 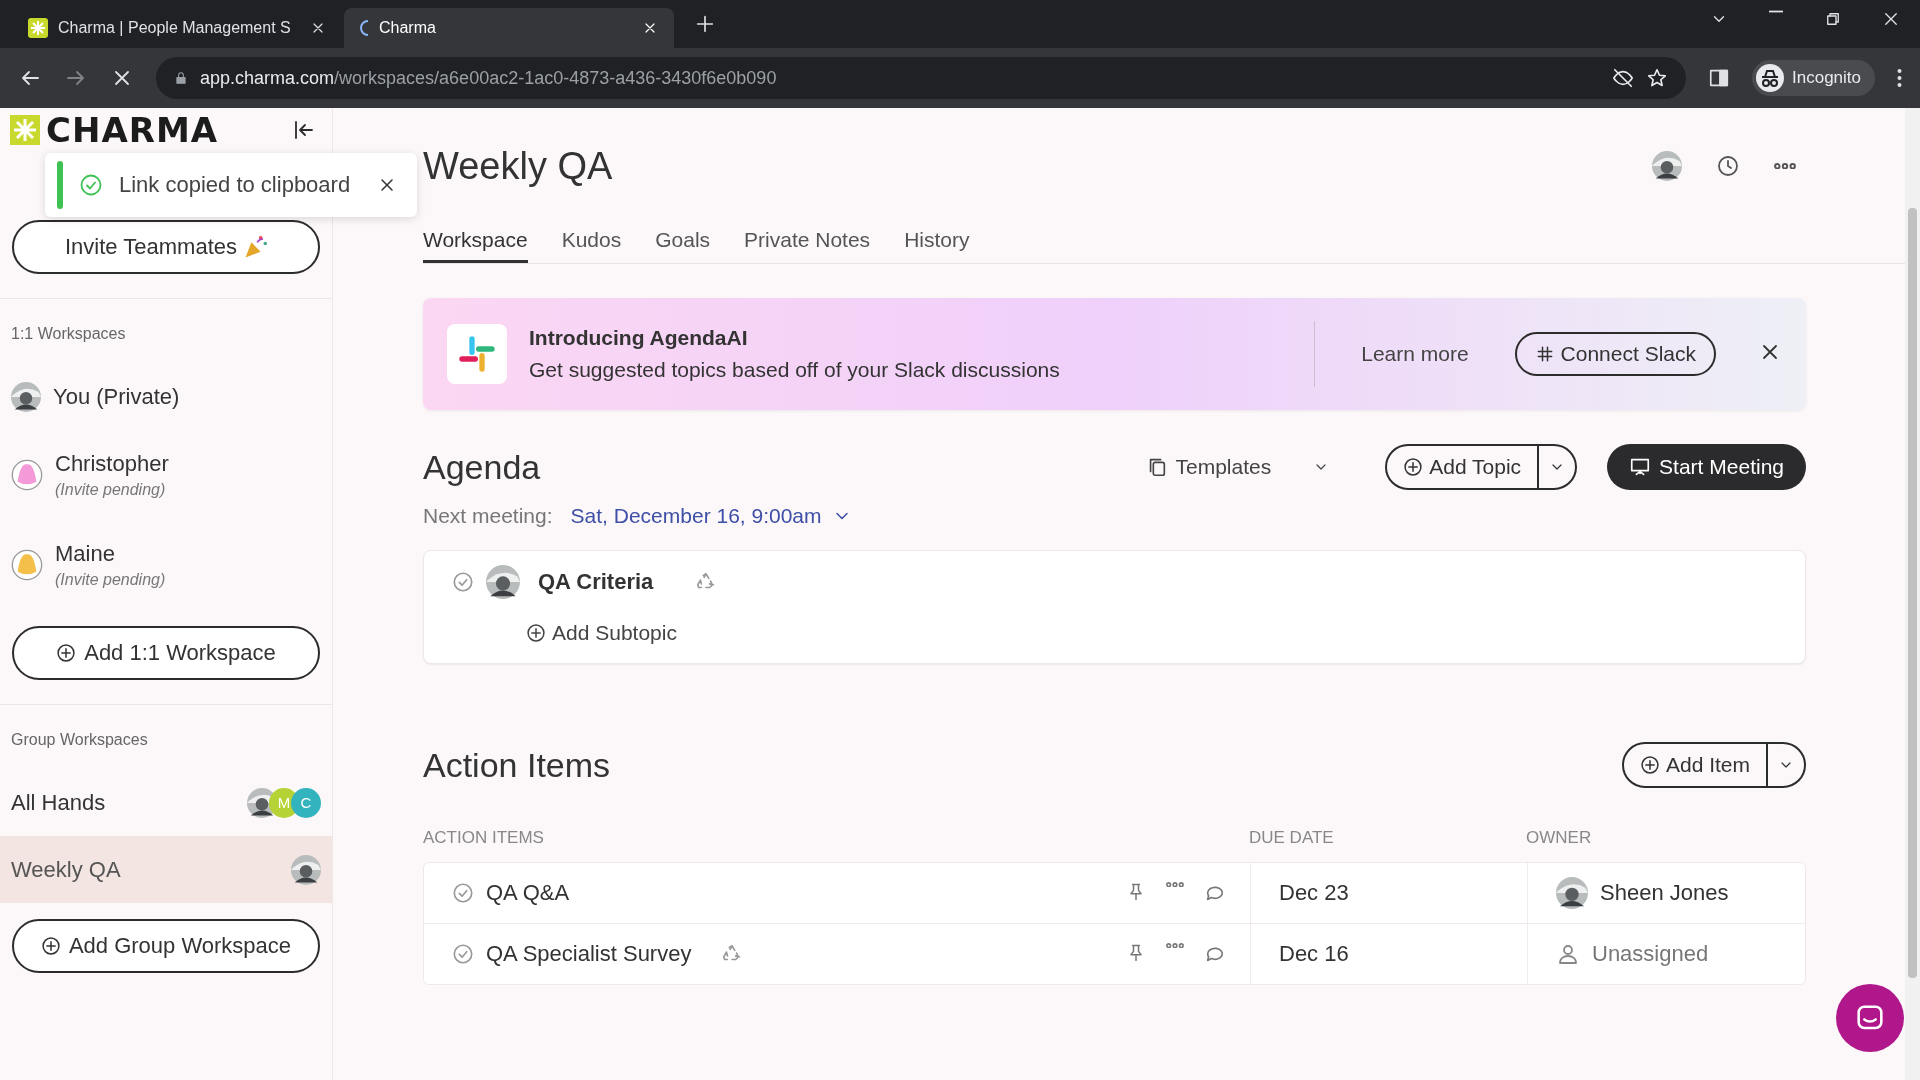 I want to click on column-header: OWNER, so click(x=1559, y=838).